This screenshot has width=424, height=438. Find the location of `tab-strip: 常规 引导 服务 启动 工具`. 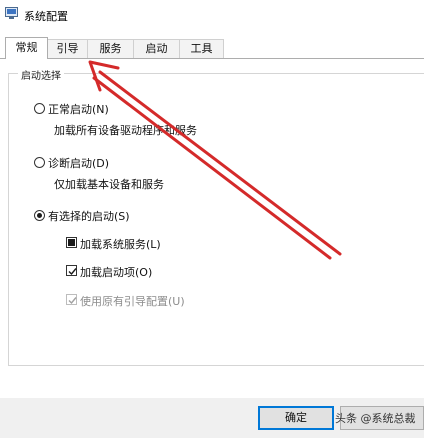

tab-strip: 常规 引导 服务 启动 工具 is located at coordinates (212, 48).